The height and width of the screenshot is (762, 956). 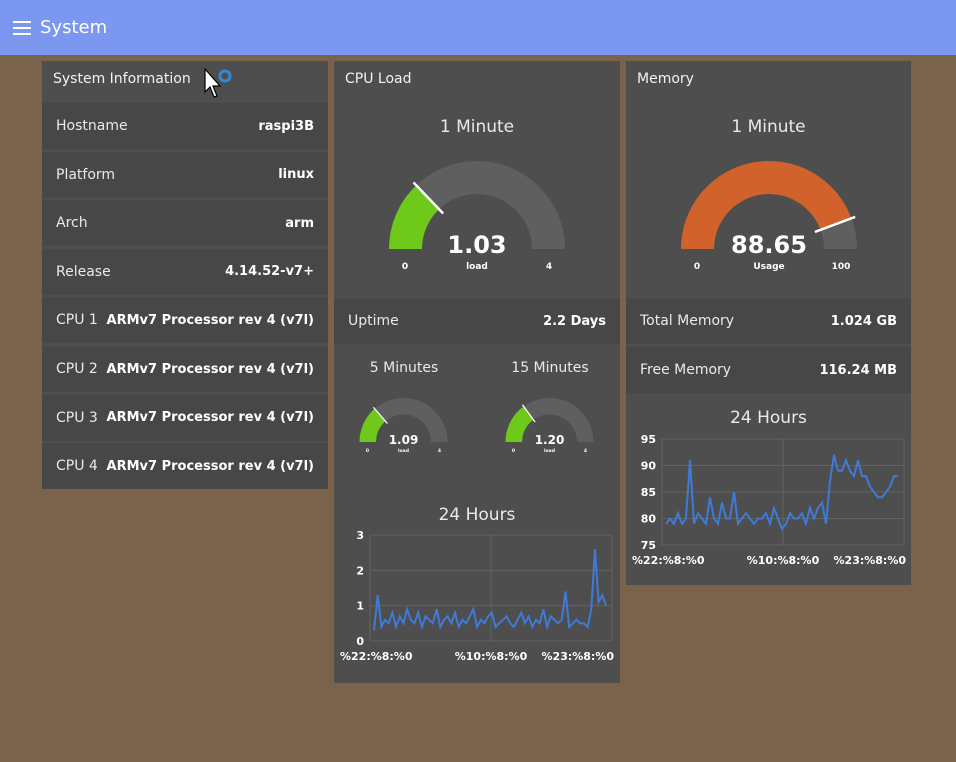 What do you see at coordinates (648, 439) in the screenshot?
I see `y-tick-label: 95` at bounding box center [648, 439].